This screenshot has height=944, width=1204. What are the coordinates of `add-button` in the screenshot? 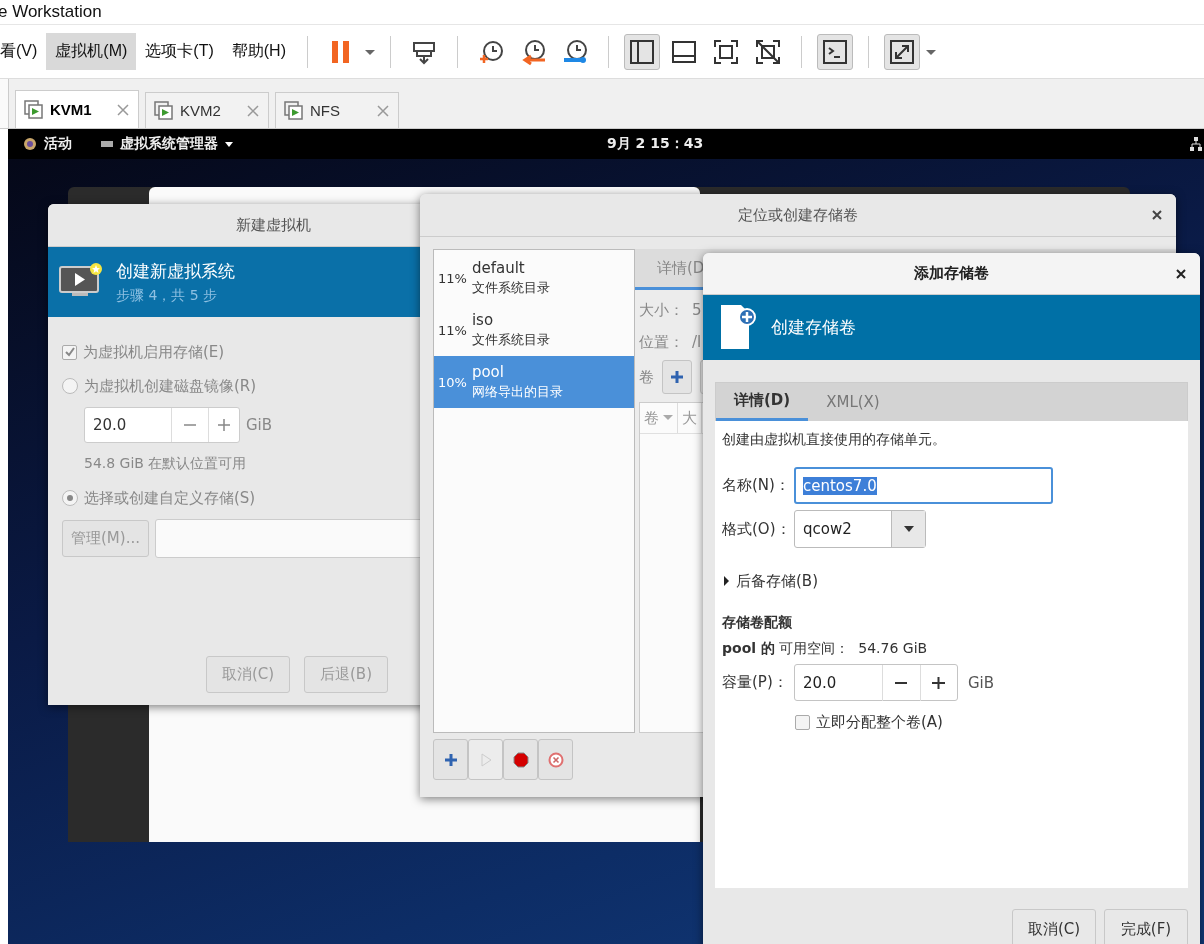 It's located at (677, 377).